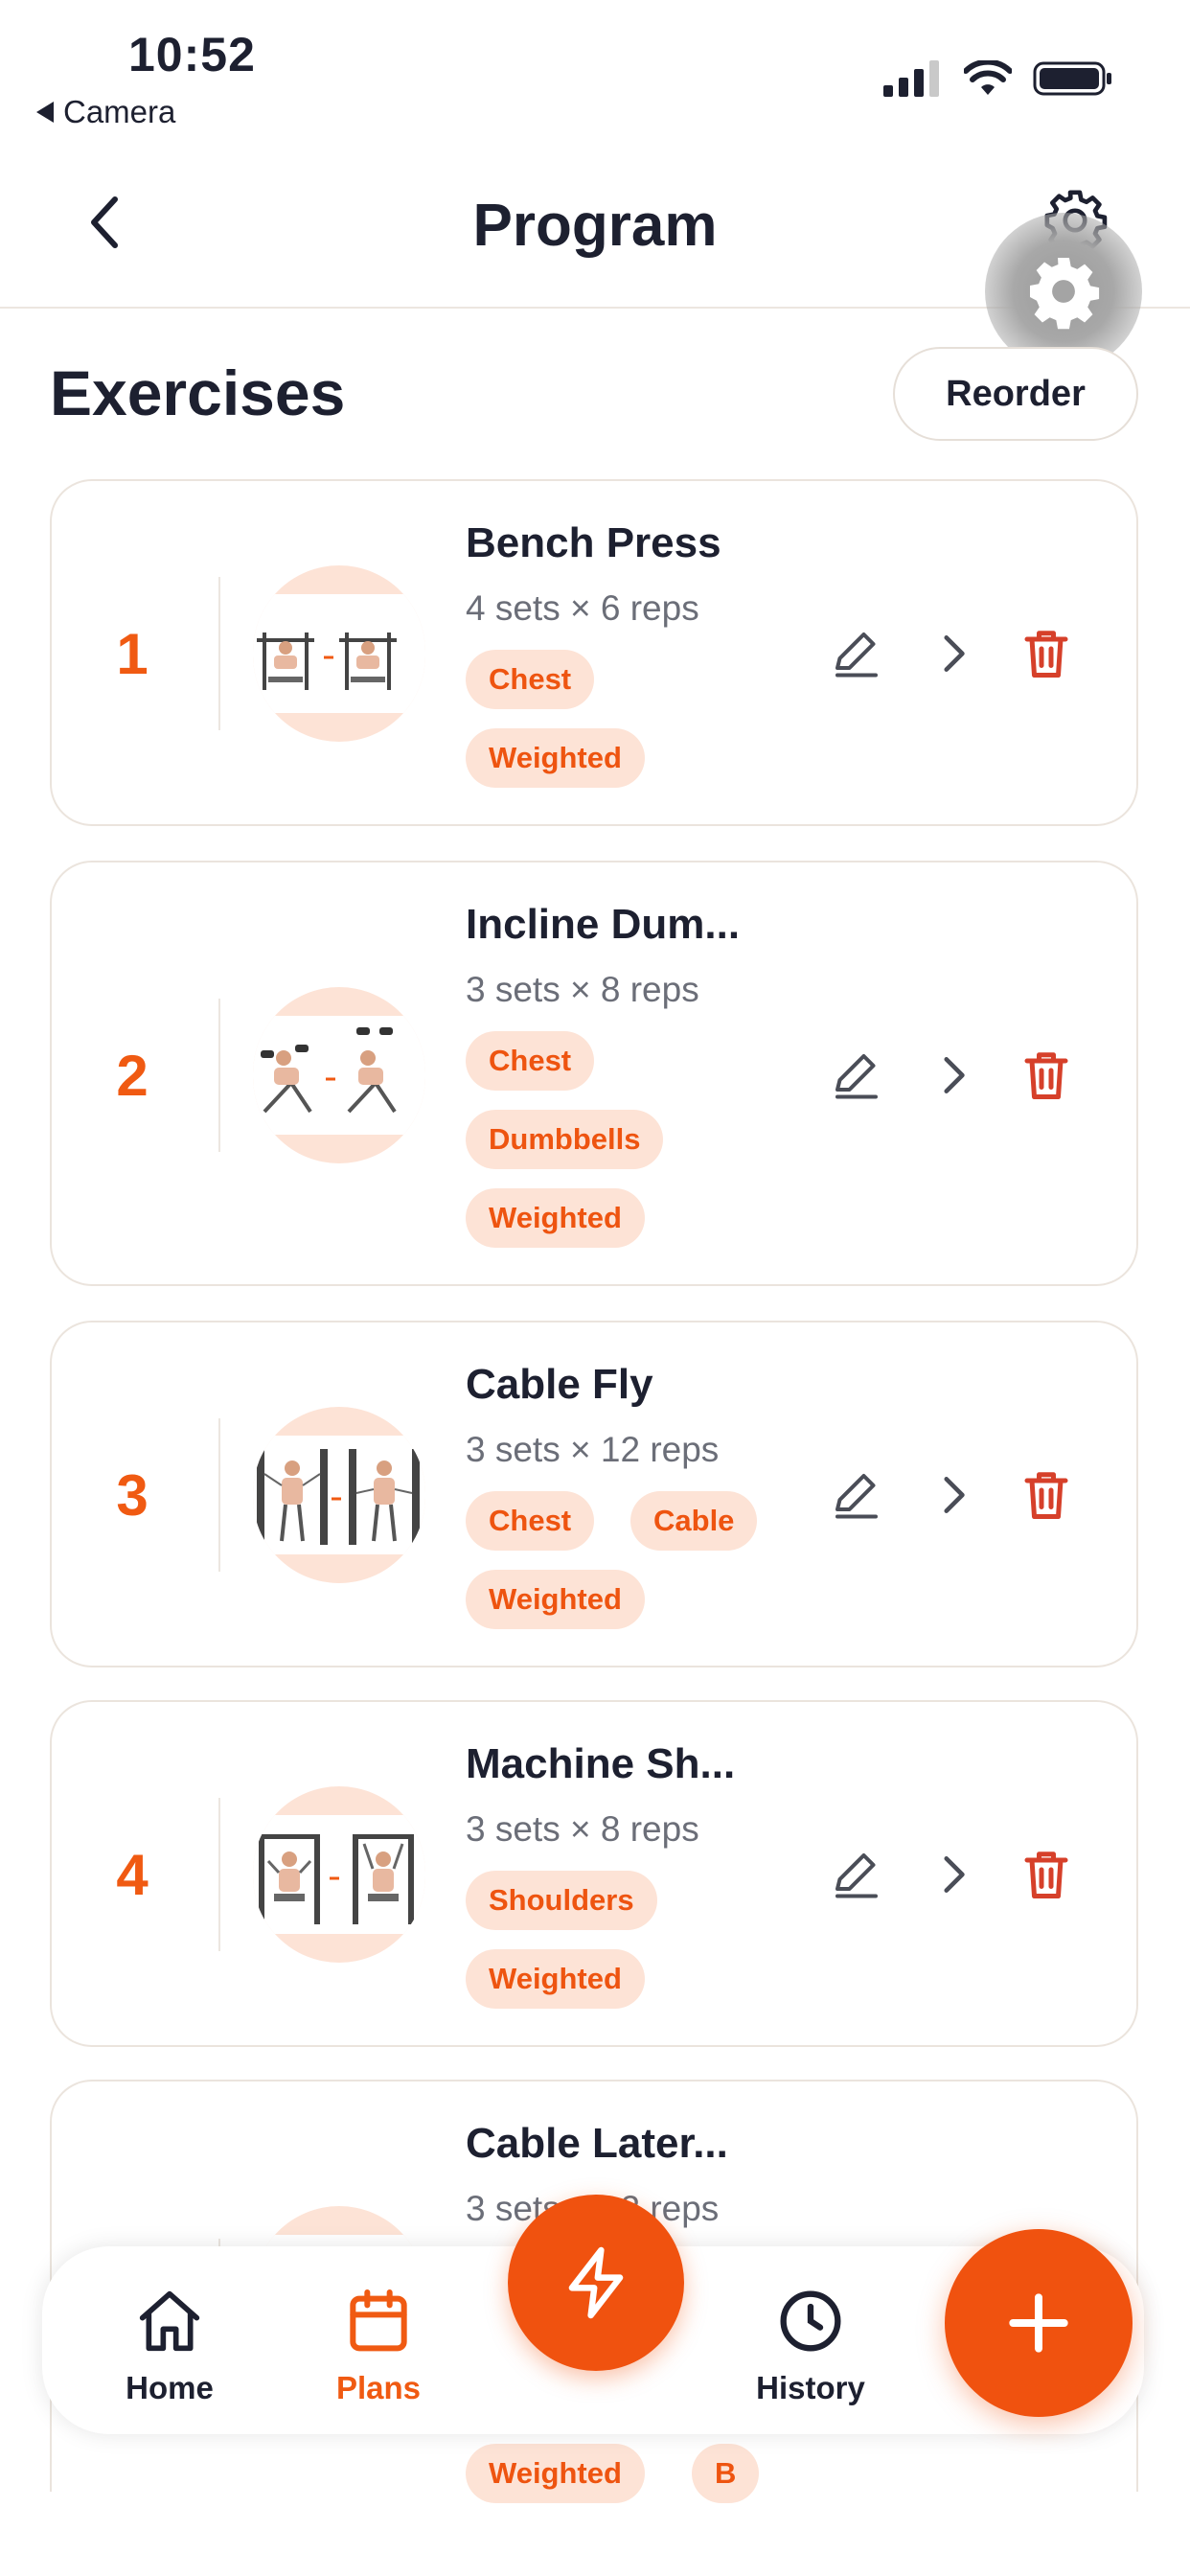 The width and height of the screenshot is (1190, 2576). I want to click on quick-start-button, so click(596, 2283).